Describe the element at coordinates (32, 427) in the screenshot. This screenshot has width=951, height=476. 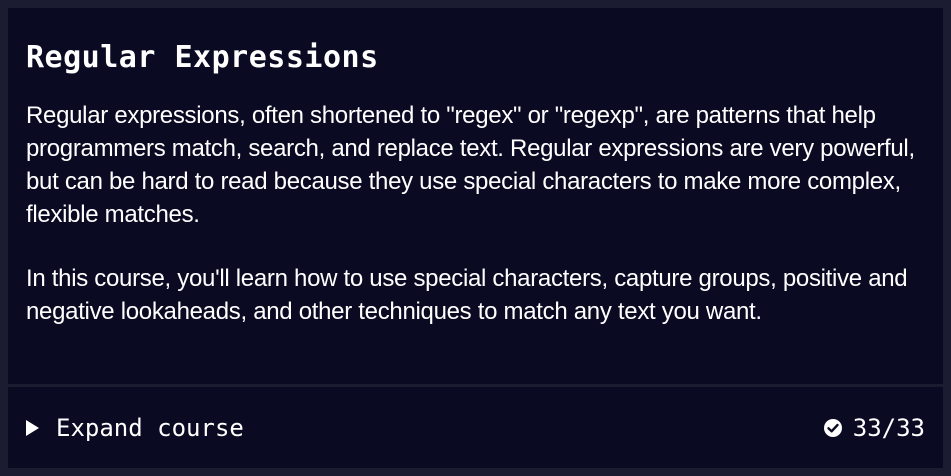
I see `caret-right-icon` at that location.